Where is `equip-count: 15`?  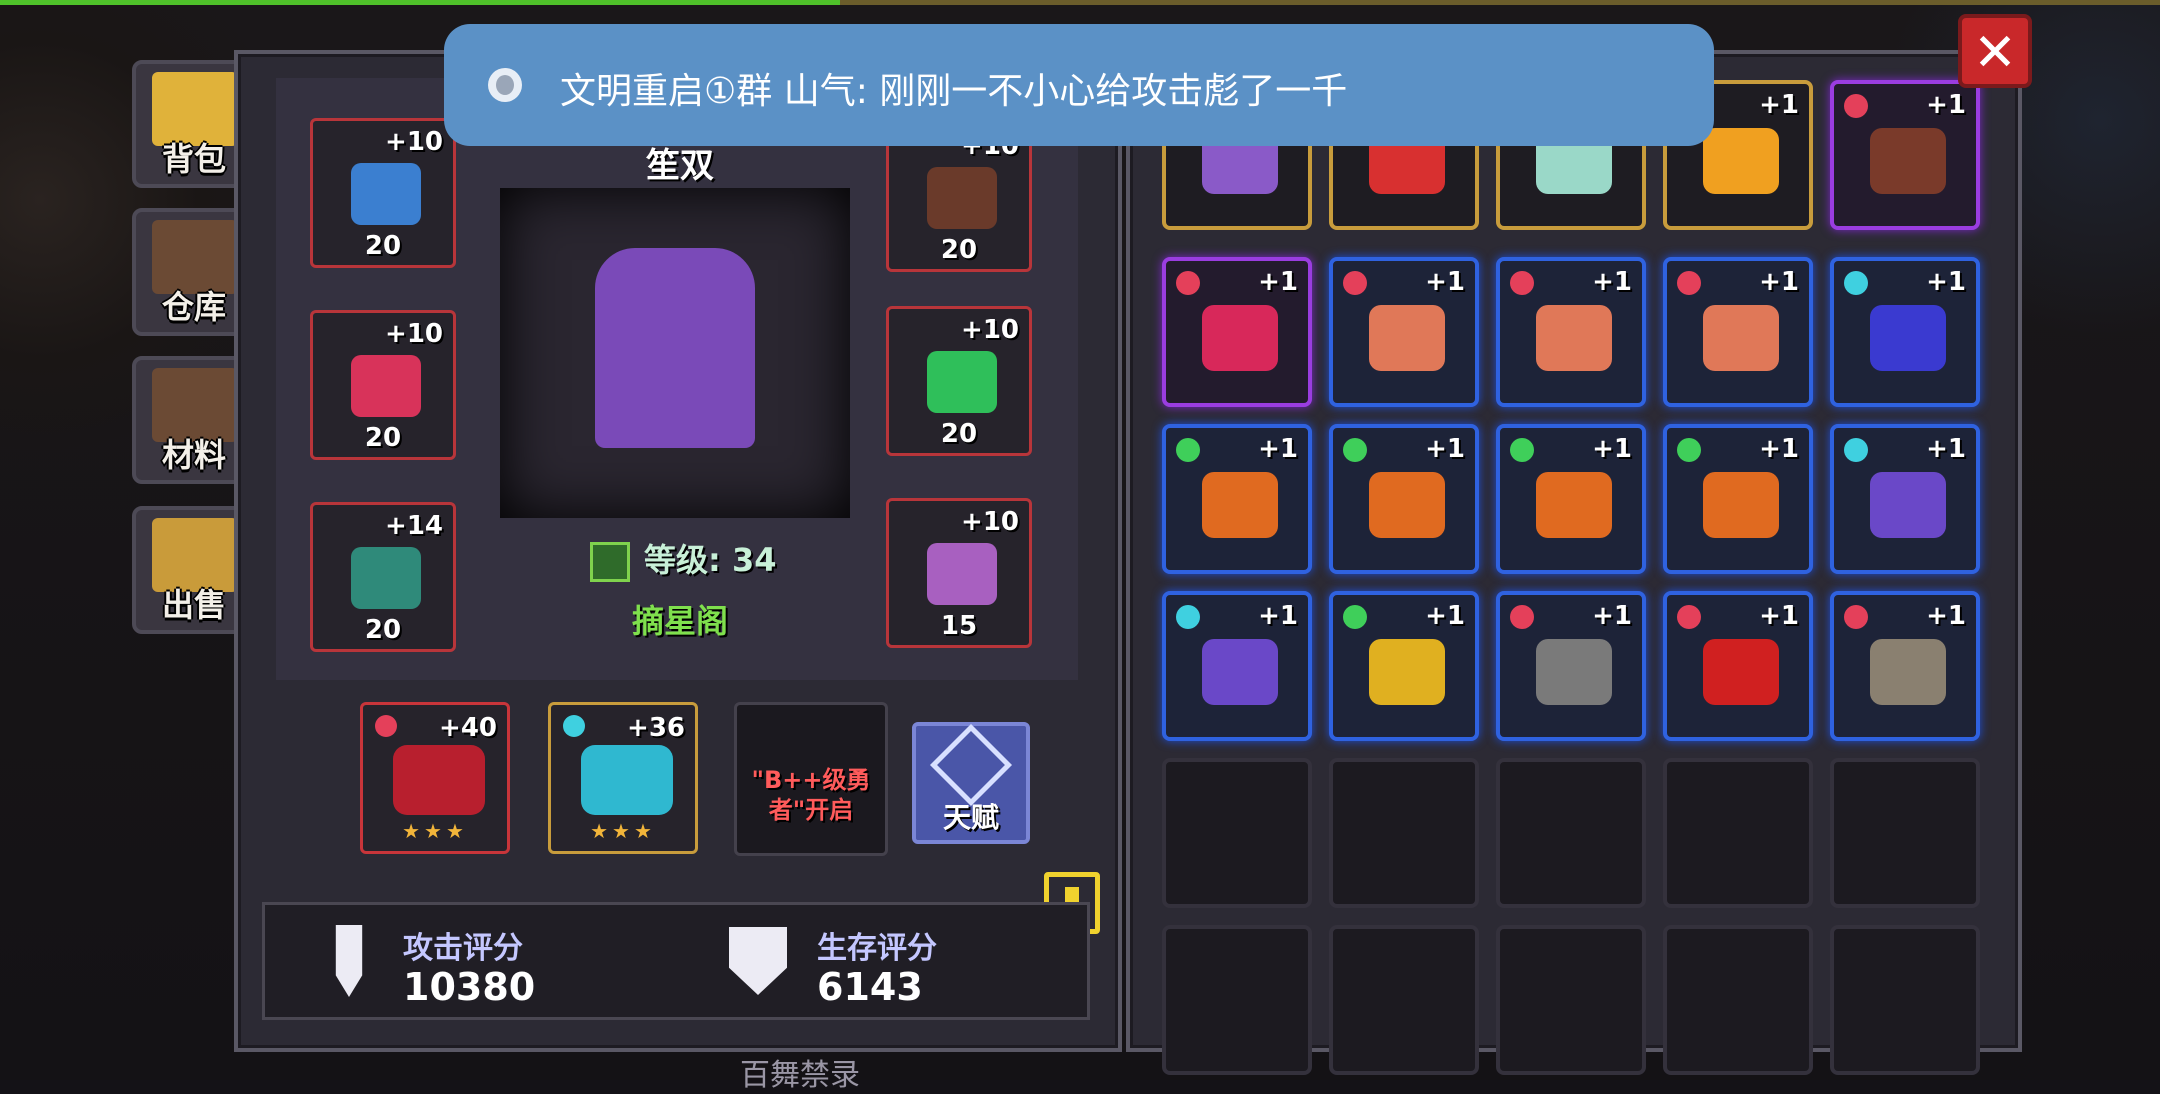
equip-count: 15 is located at coordinates (959, 626).